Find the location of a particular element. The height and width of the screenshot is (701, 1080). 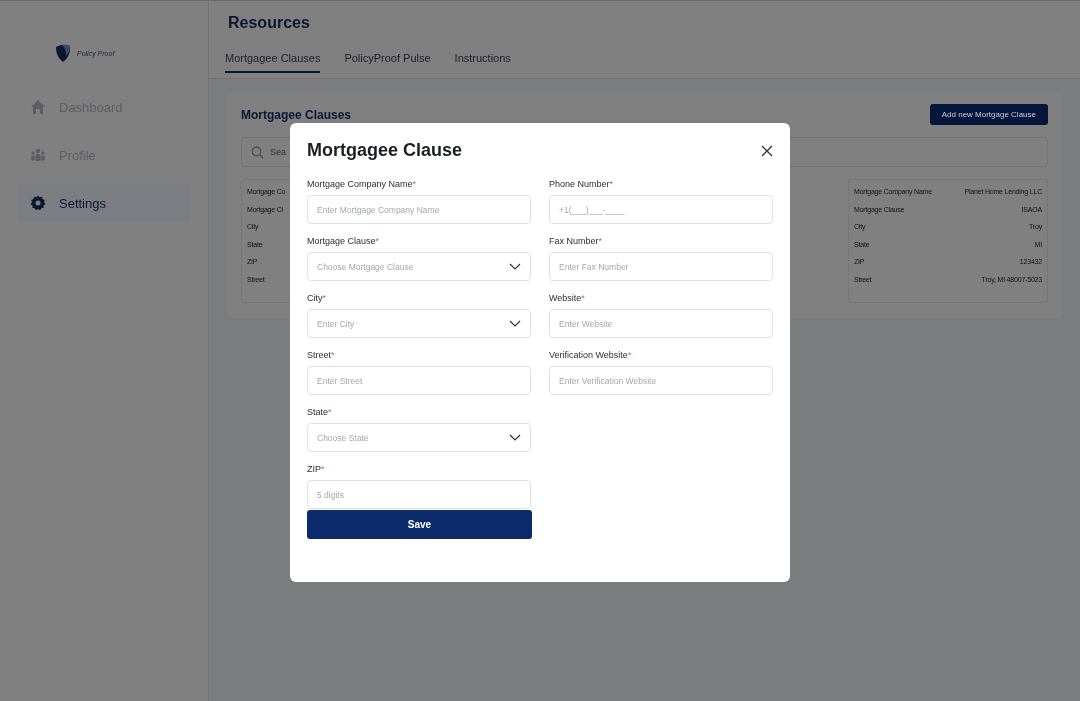

panel-title: Mortgagee Clauses is located at coordinates (296, 114).